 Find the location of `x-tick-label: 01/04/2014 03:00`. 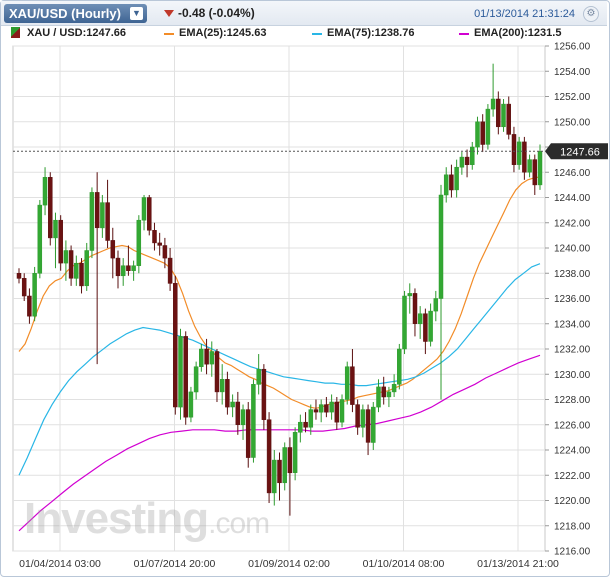

x-tick-label: 01/04/2014 03:00 is located at coordinates (60, 564).